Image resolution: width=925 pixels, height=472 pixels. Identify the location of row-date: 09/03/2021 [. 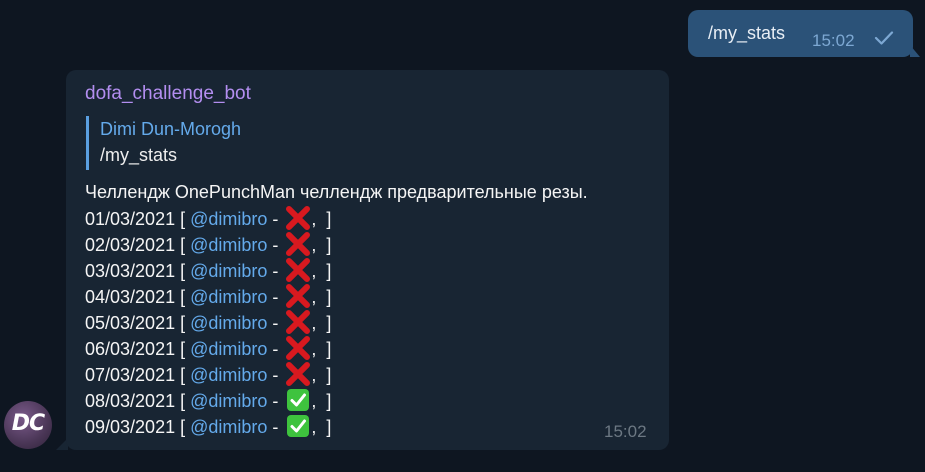
(138, 427).